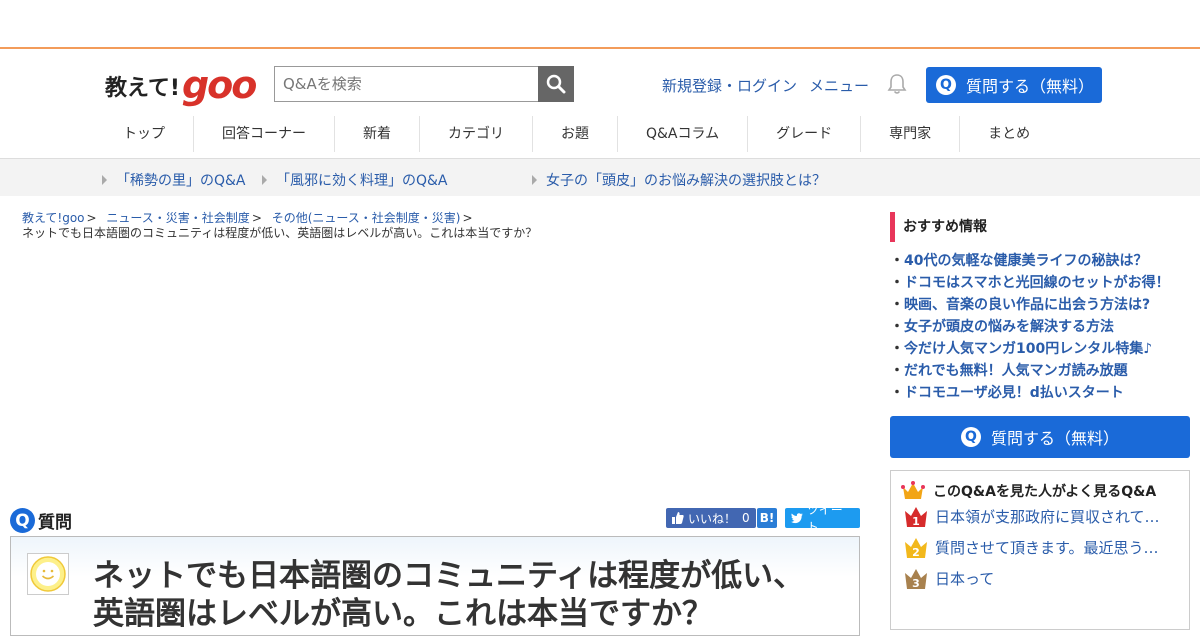  What do you see at coordinates (264, 134) in the screenshot?
I see `nav-answer-corner: 回答コーナー` at bounding box center [264, 134].